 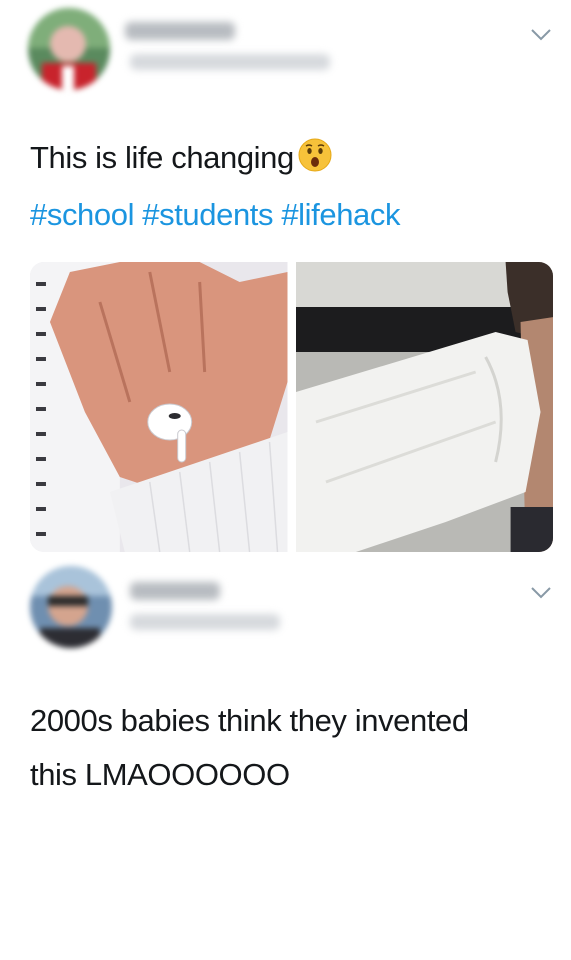 I want to click on hashtag-link: #school, so click(x=82, y=214).